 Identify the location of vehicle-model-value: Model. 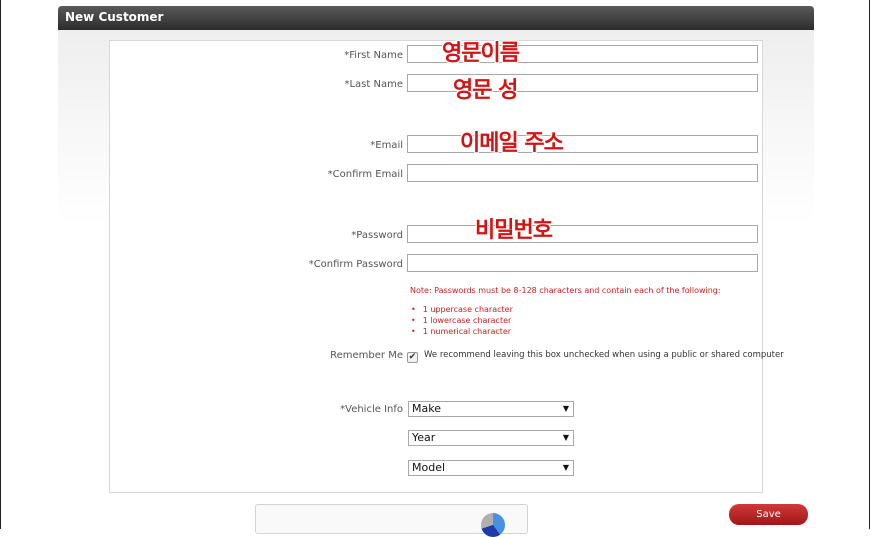
(429, 467).